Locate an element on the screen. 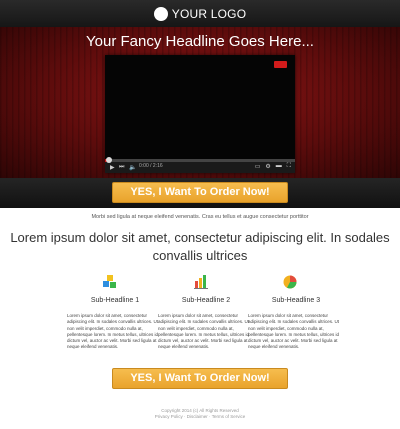  pie-chart-icon is located at coordinates (290, 282).